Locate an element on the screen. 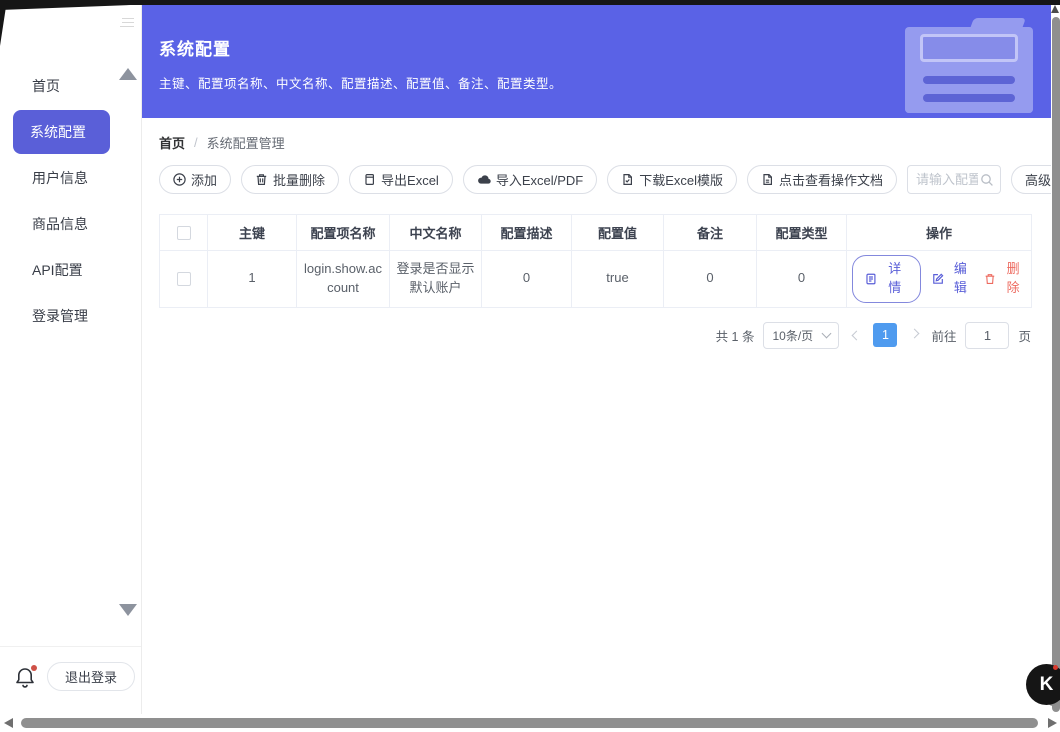  column-header: 配置描述 is located at coordinates (526, 232).